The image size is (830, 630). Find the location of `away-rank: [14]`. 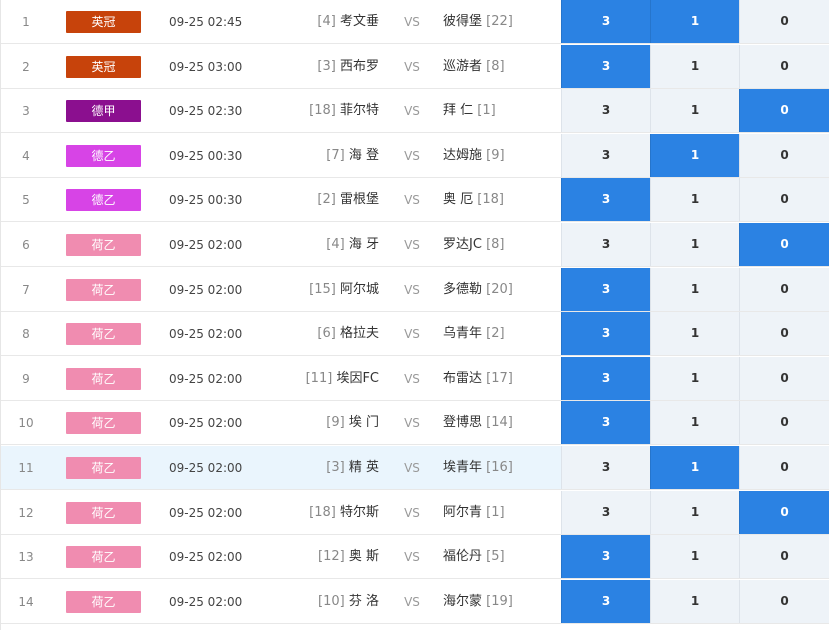

away-rank: [14] is located at coordinates (499, 422).